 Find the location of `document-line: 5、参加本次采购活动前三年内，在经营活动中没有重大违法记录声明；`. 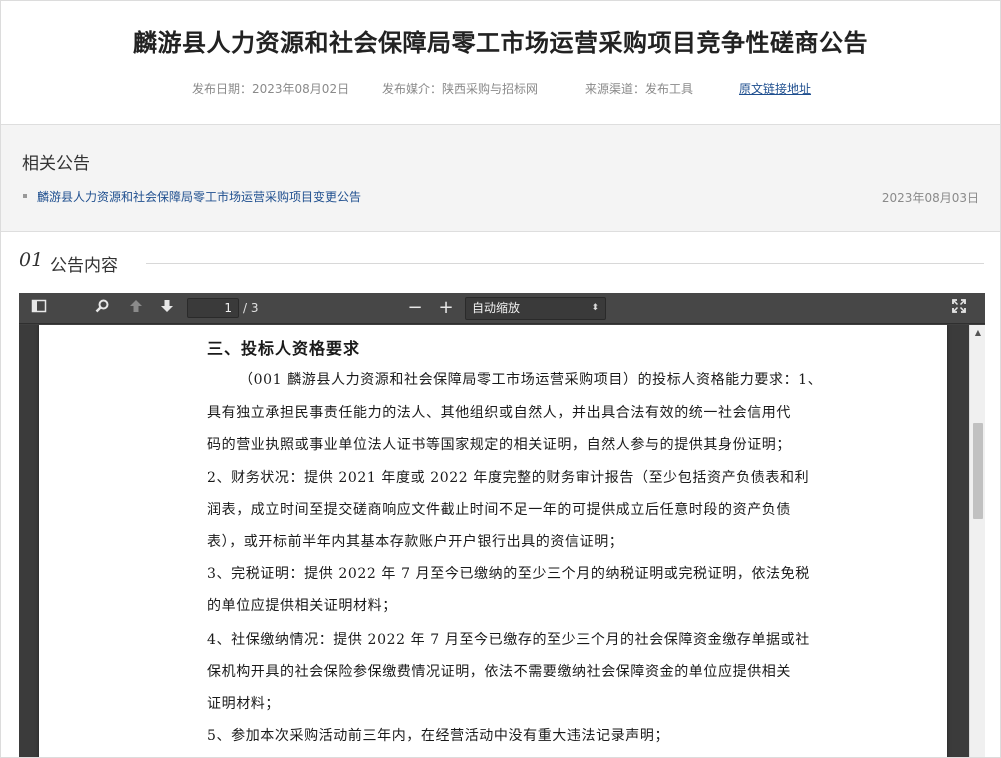

document-line: 5、参加本次采购活动前三年内，在经营活动中没有重大违法记录声明； is located at coordinates (438, 736).